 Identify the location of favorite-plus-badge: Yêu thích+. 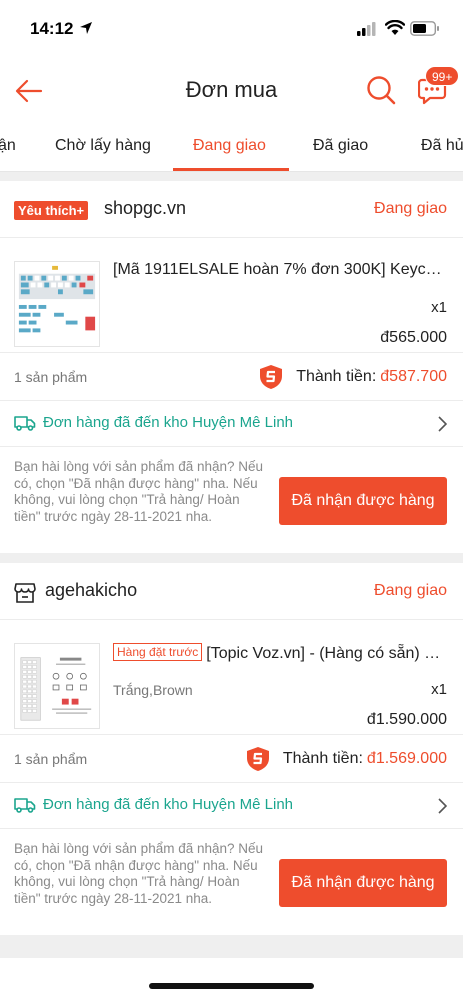
(51, 210).